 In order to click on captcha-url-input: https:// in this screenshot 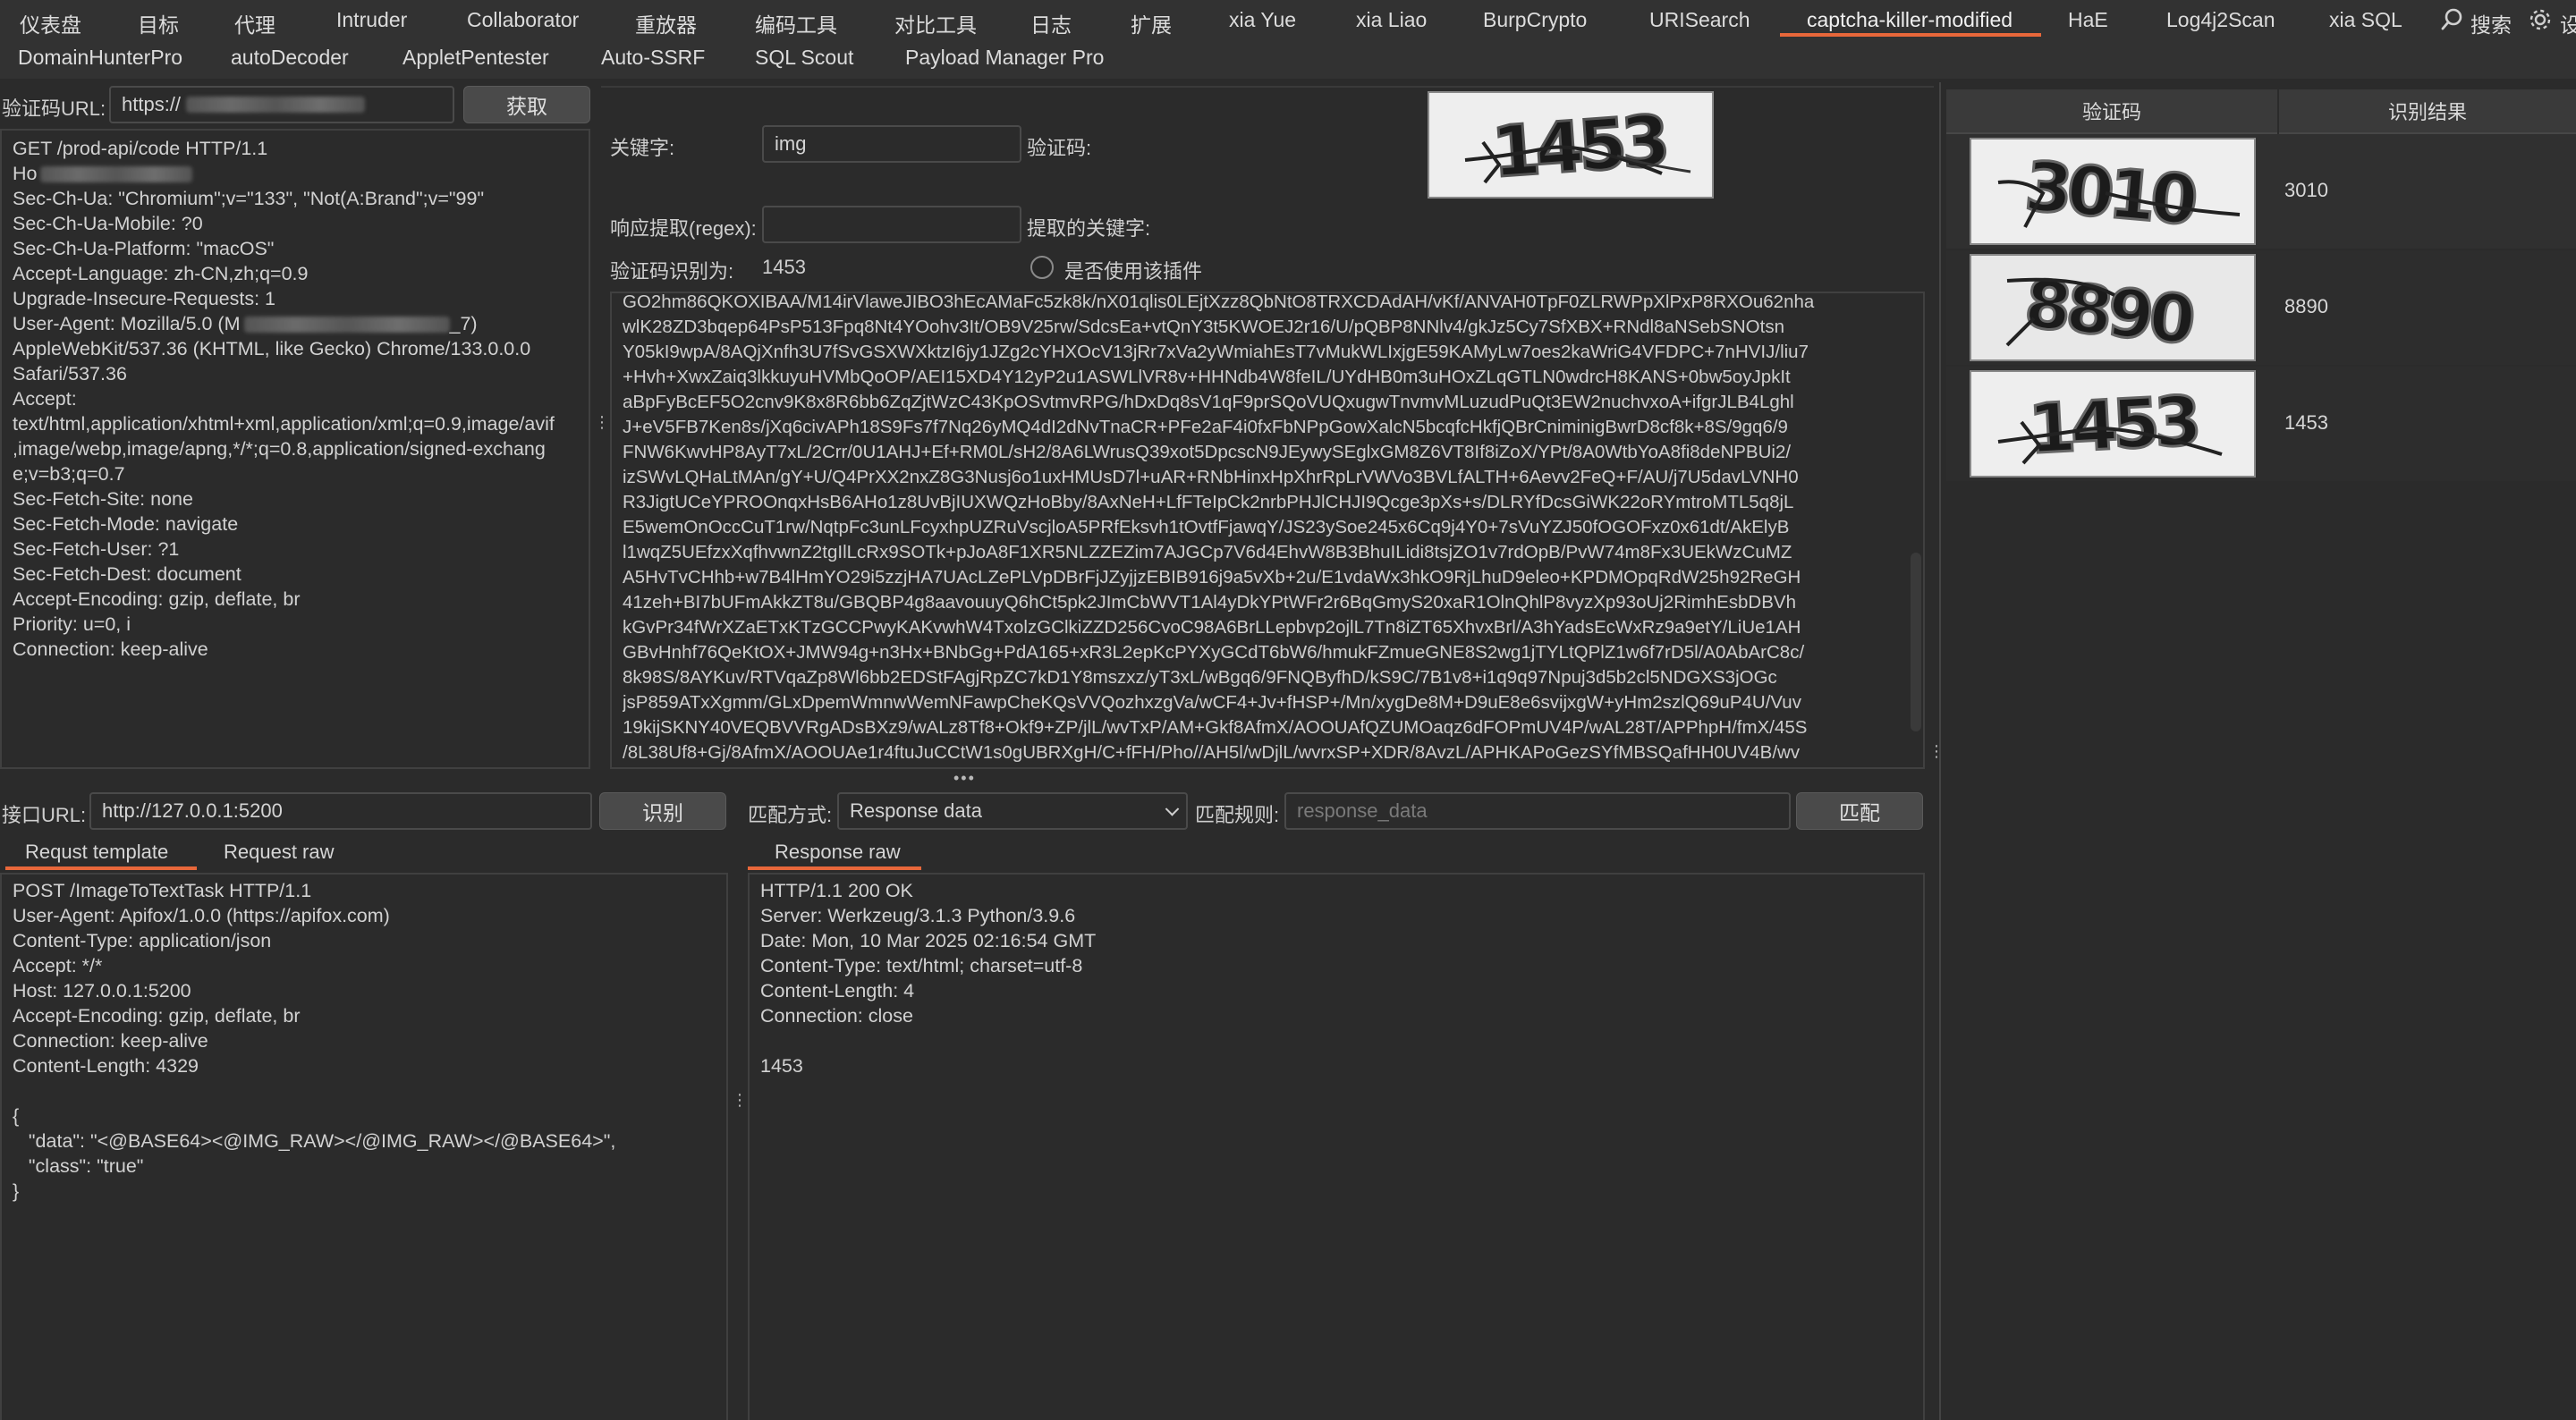, I will do `click(281, 104)`.